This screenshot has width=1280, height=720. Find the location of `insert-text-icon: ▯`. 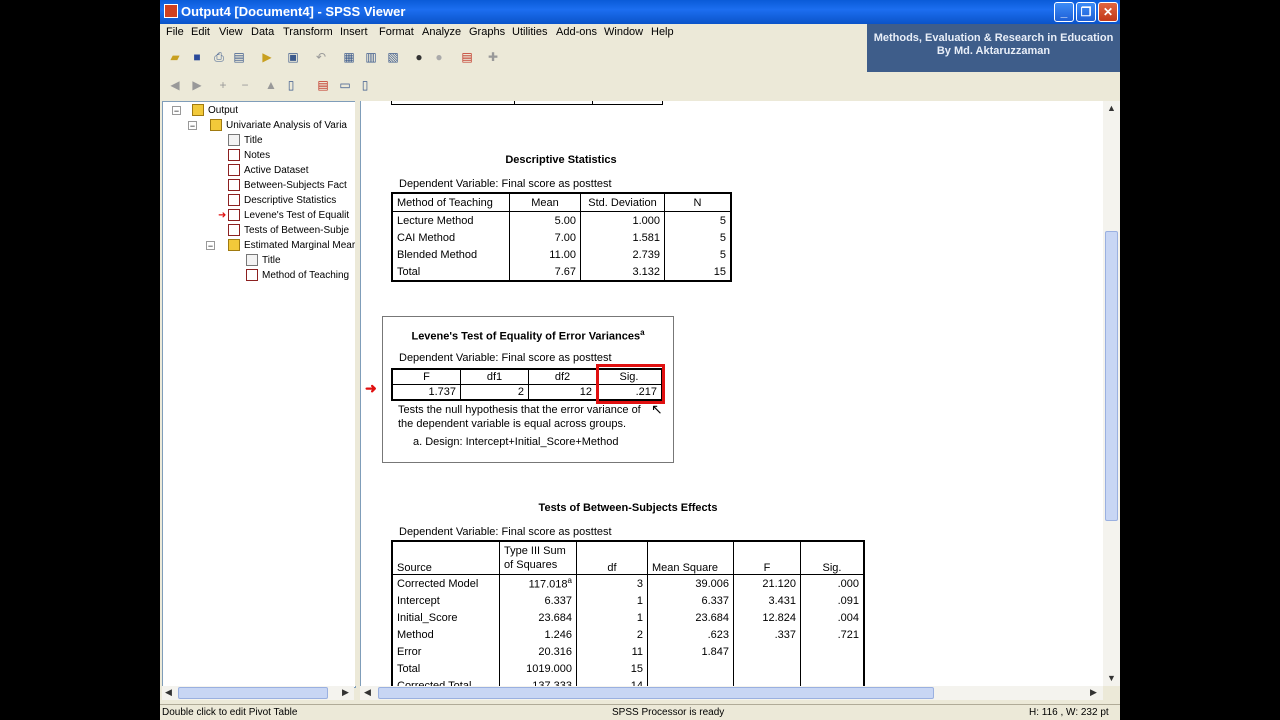

insert-text-icon: ▯ is located at coordinates (365, 85).